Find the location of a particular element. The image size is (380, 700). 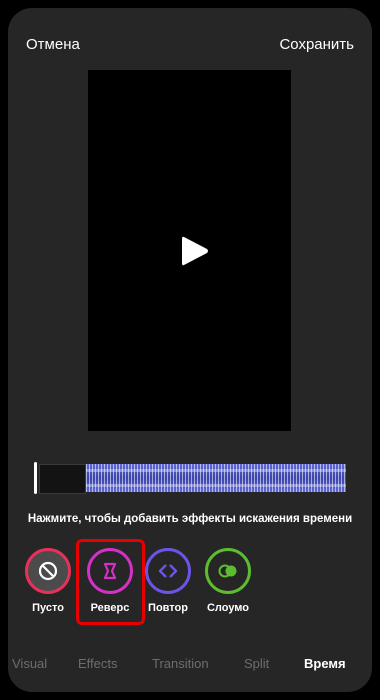

tab-visual: Visual is located at coordinates (29, 663).